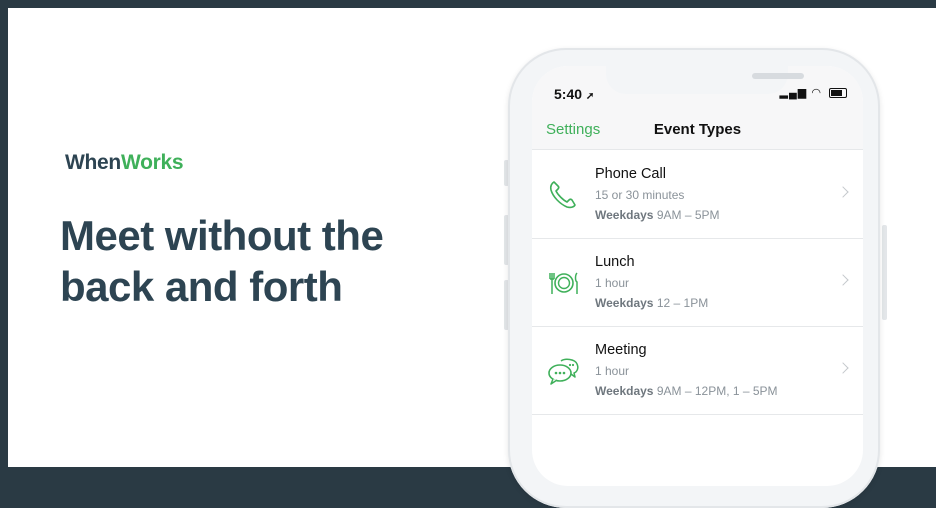  I want to click on brand-part-when: When, so click(93, 162).